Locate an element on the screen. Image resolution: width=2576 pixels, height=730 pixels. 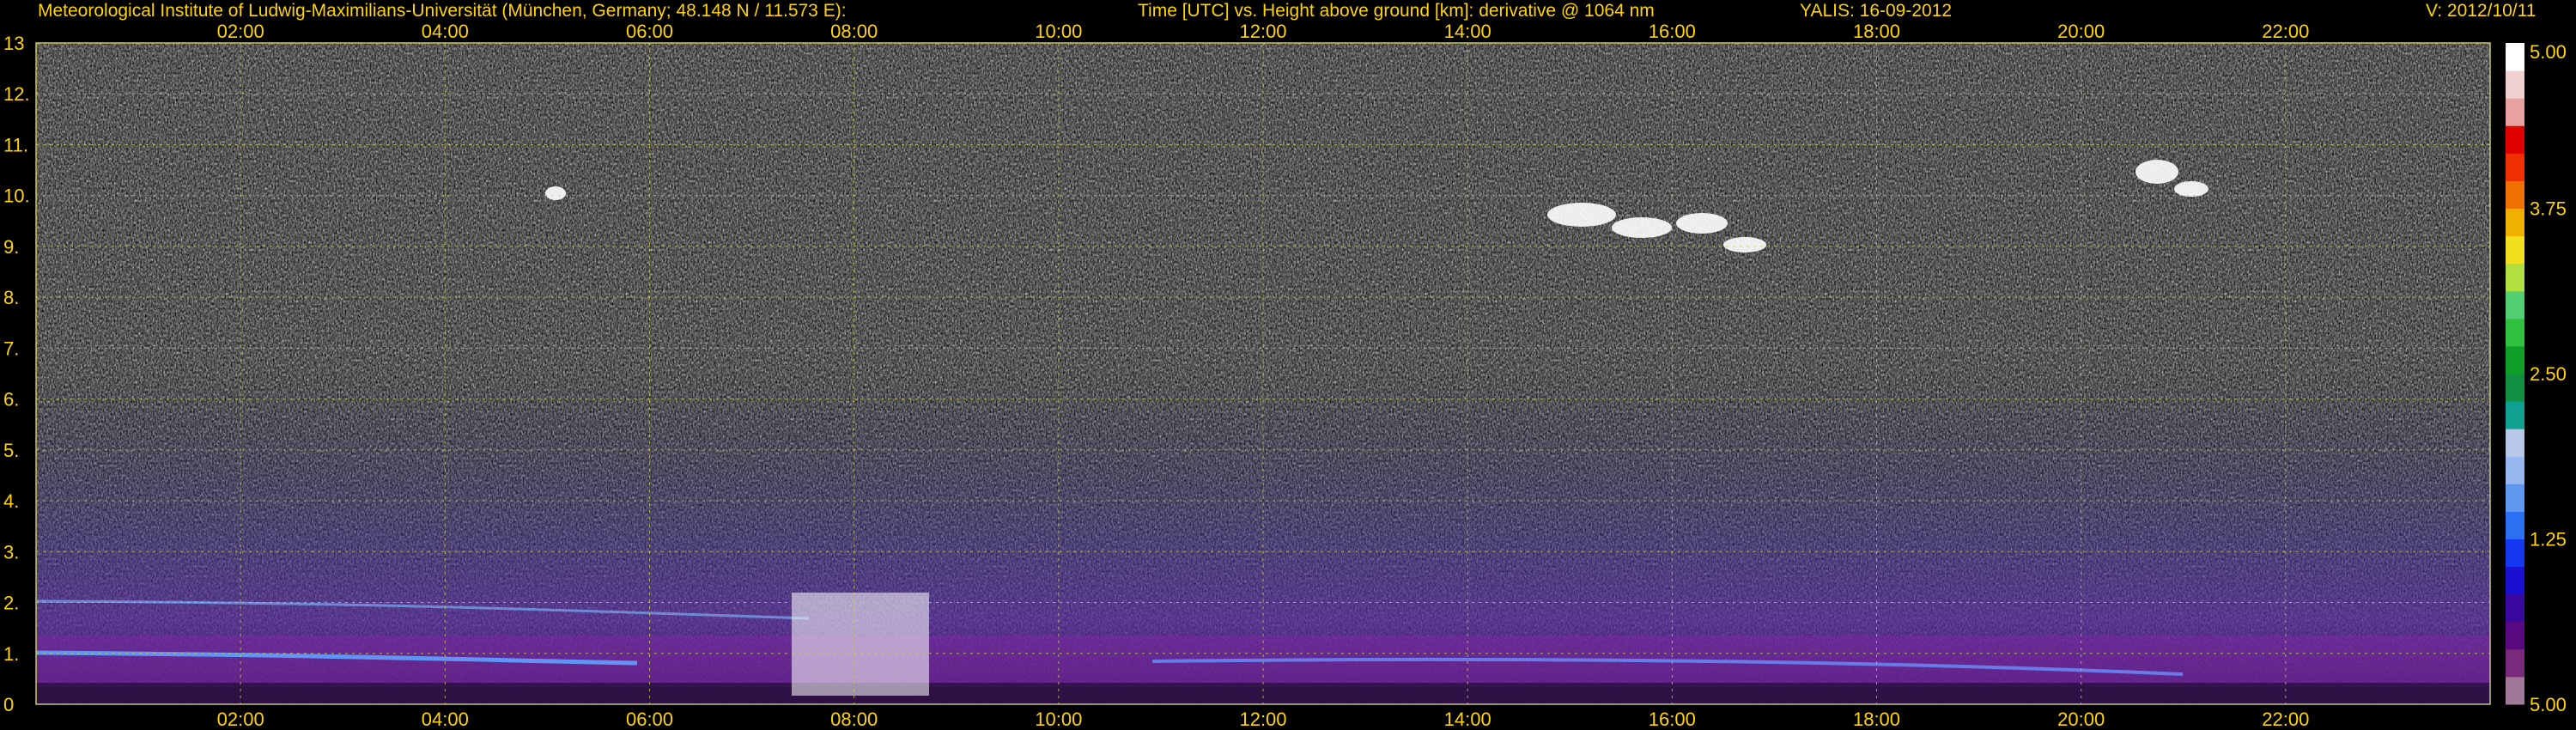
x-tick-label-bottom: 08:00 is located at coordinates (854, 719).